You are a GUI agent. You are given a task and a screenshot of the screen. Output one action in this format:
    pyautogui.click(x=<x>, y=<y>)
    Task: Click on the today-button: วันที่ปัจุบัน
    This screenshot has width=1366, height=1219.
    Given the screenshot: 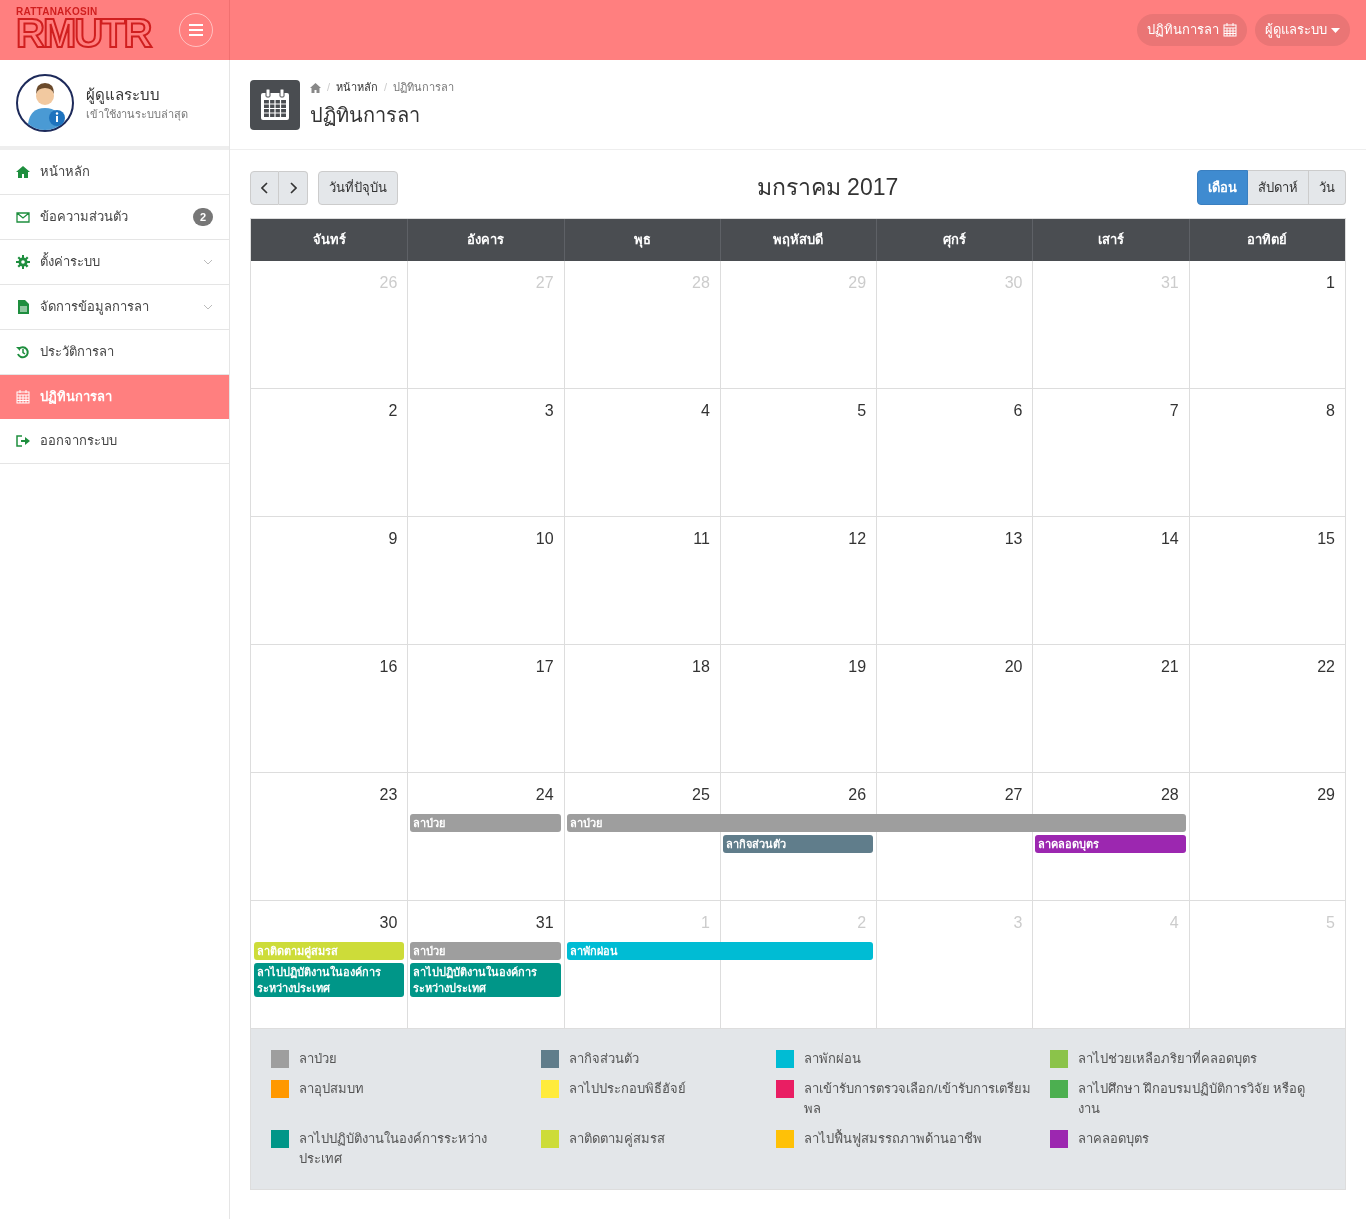 What is the action you would take?
    pyautogui.click(x=358, y=187)
    